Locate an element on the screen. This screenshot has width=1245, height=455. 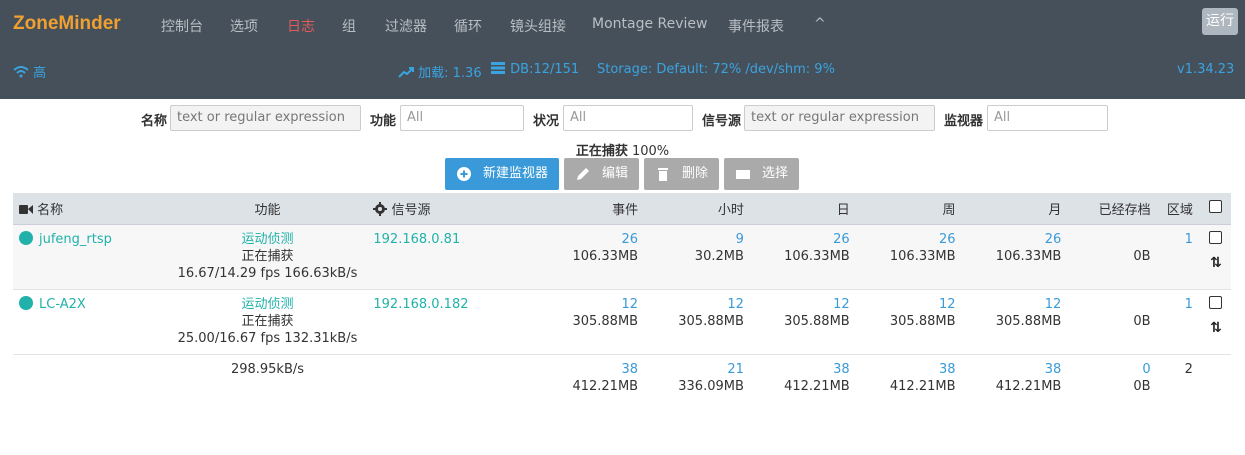
select-all-checkbox is located at coordinates (1216, 206).